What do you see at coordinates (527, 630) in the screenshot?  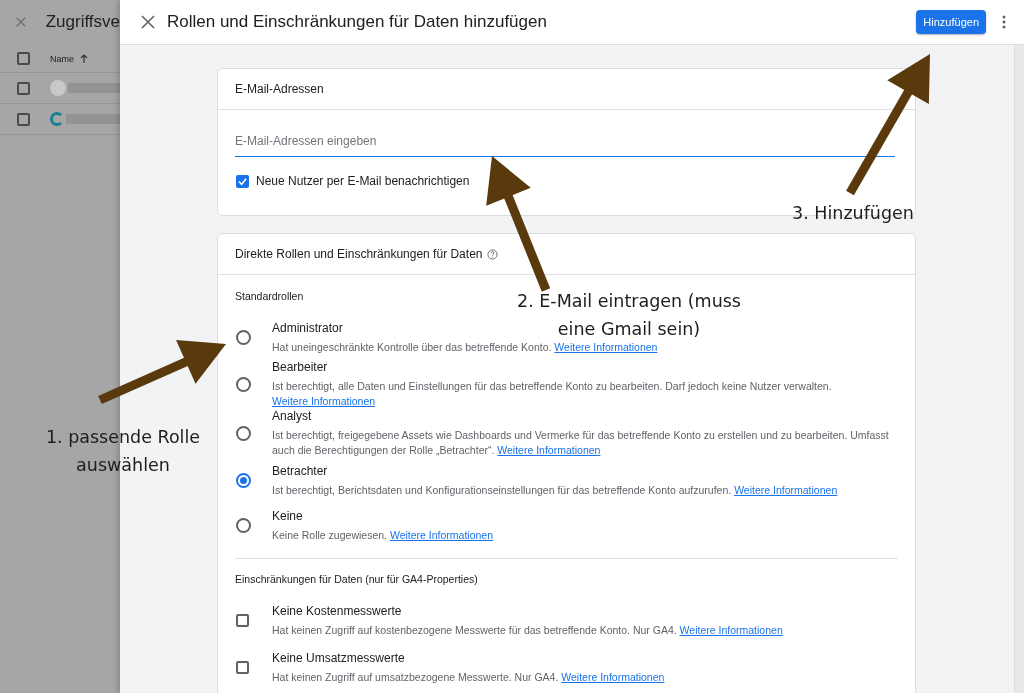 I see `option-description: Hat keinen Zugriff auf kostenbezogene Messwerte für das betreffende Konto. Nur GA4. Weitere Informationen` at bounding box center [527, 630].